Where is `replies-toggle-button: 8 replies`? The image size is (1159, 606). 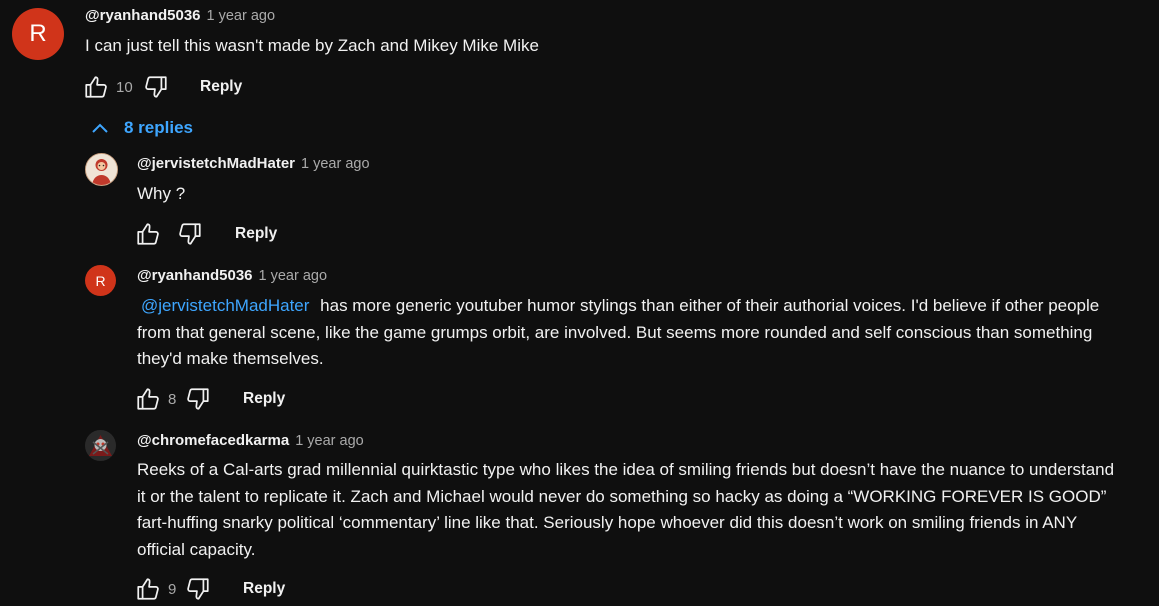 replies-toggle-button: 8 replies is located at coordinates (141, 128).